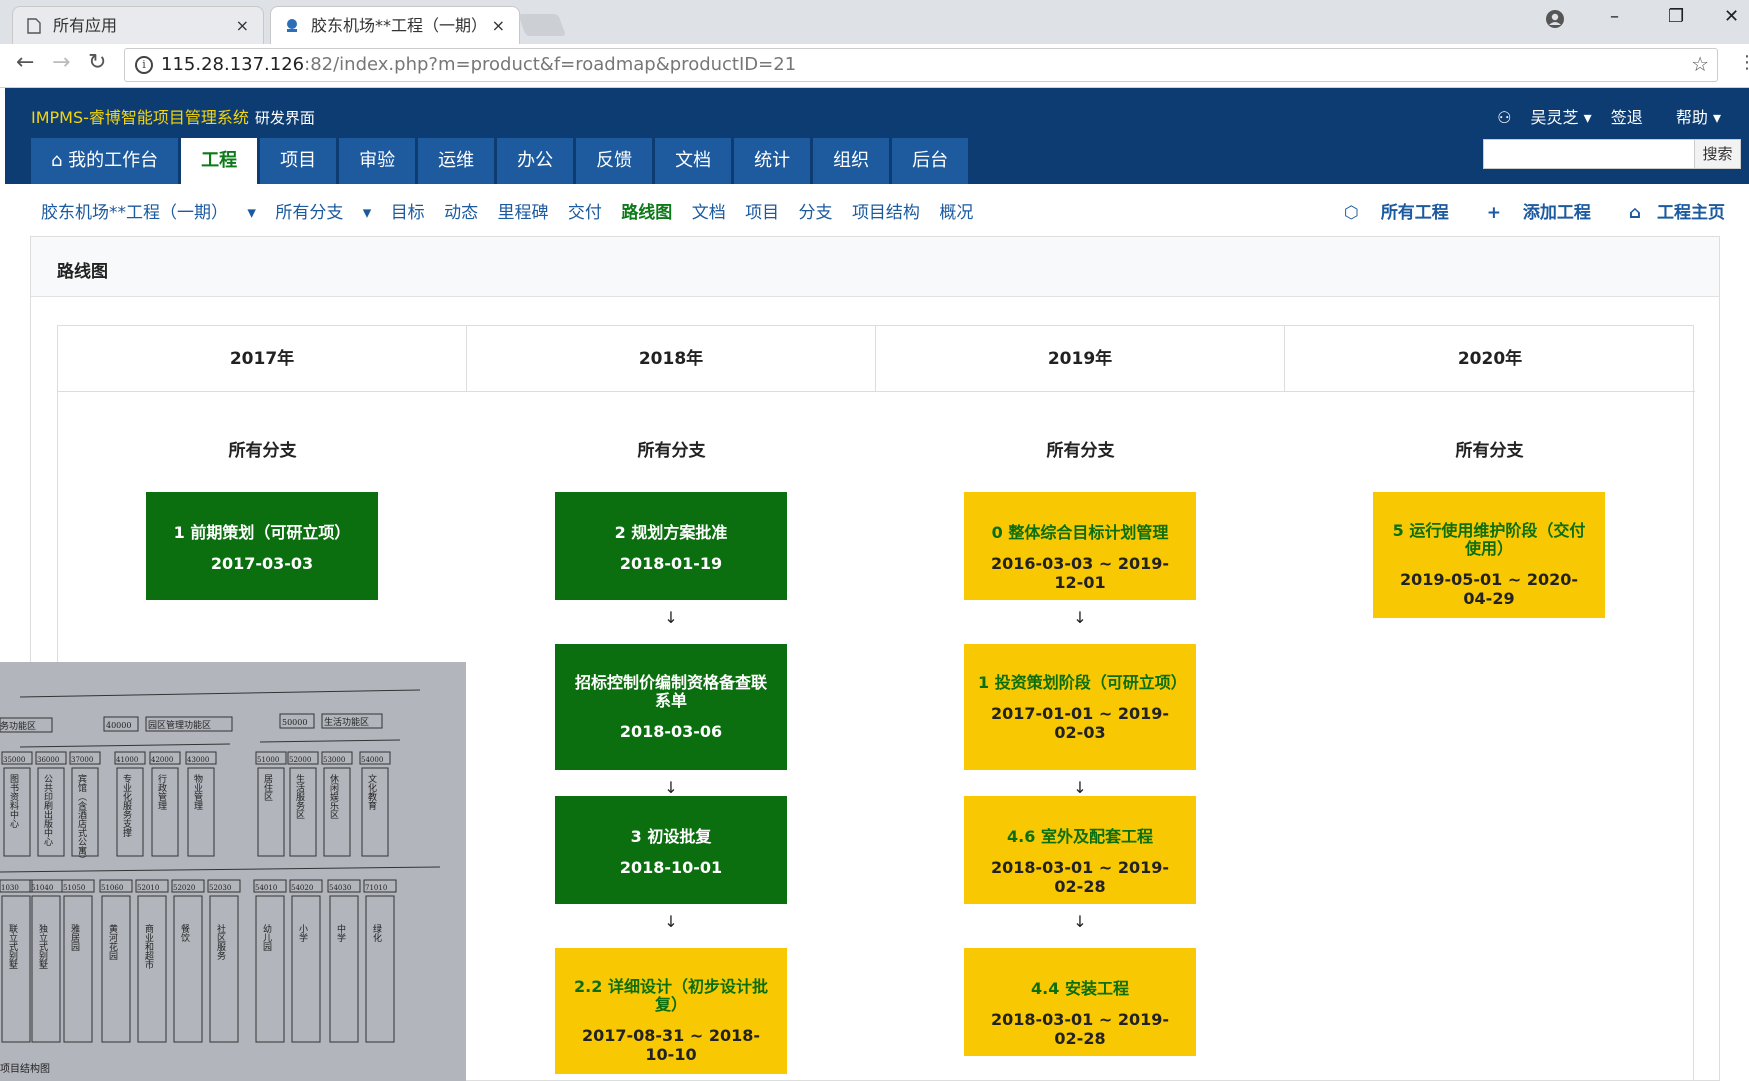 The width and height of the screenshot is (1749, 1081). What do you see at coordinates (535, 161) in the screenshot?
I see `nav-office: 办公` at bounding box center [535, 161].